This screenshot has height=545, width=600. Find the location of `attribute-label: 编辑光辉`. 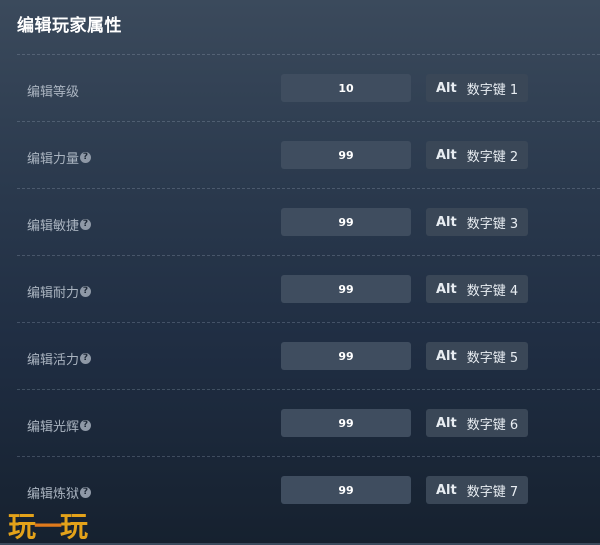

attribute-label: 编辑光辉 is located at coordinates (53, 427).